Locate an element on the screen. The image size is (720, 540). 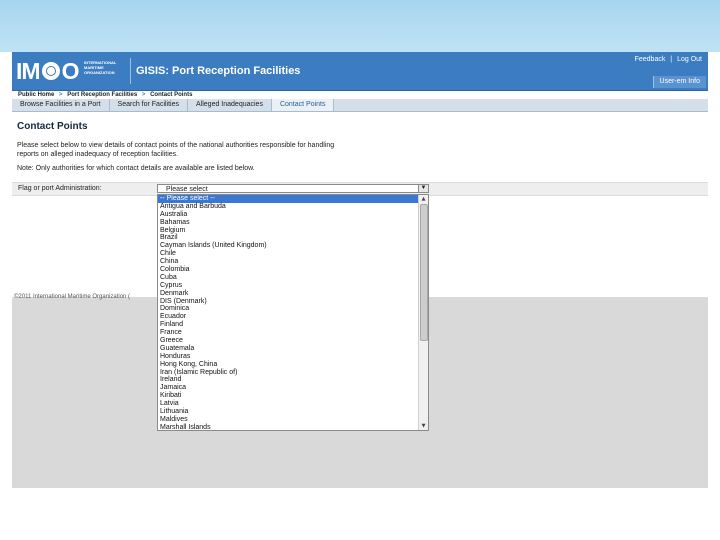
tab-browse-facilities: Browse Facilities in a Port is located at coordinates (61, 105).